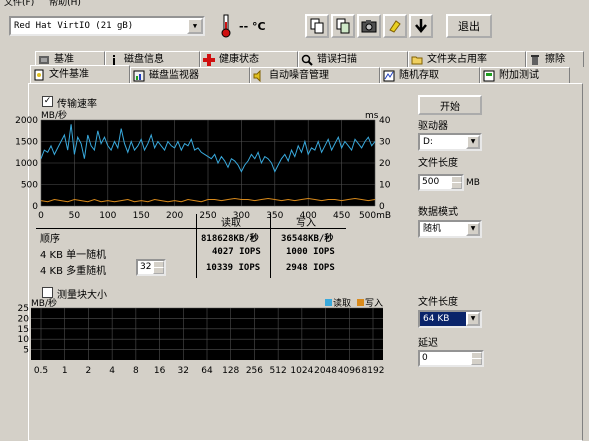 The height and width of the screenshot is (441, 589). I want to click on row-sequential-read: 818628KB/秒, so click(230, 239).